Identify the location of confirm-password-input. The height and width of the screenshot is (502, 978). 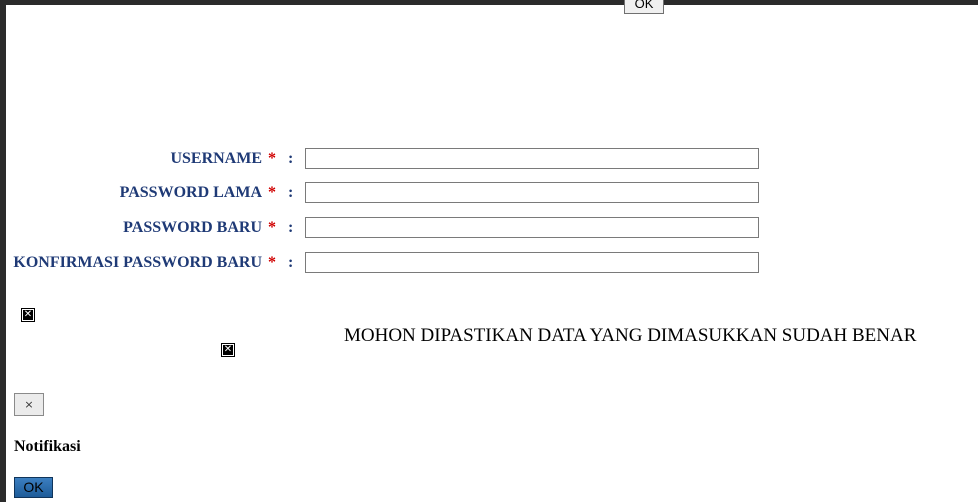
(532, 262).